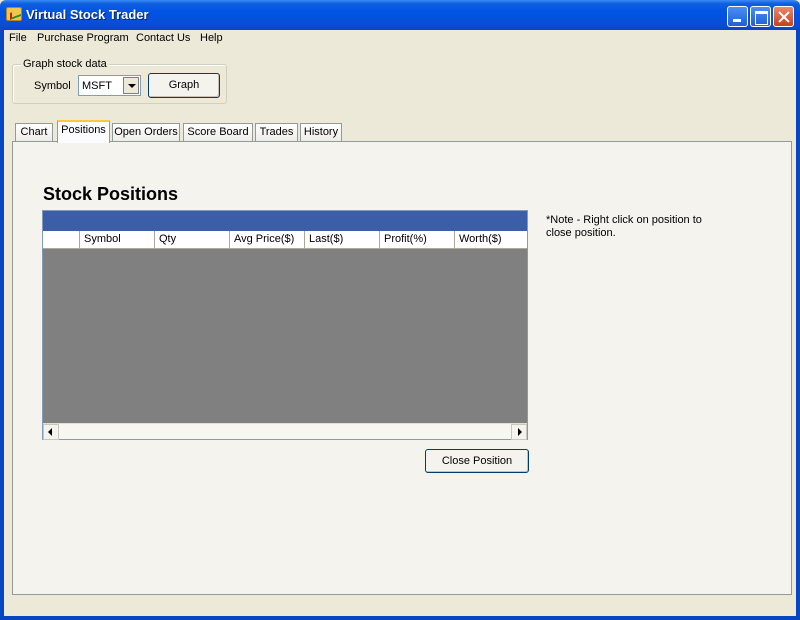  I want to click on symbol-value: MSFT, so click(97, 86).